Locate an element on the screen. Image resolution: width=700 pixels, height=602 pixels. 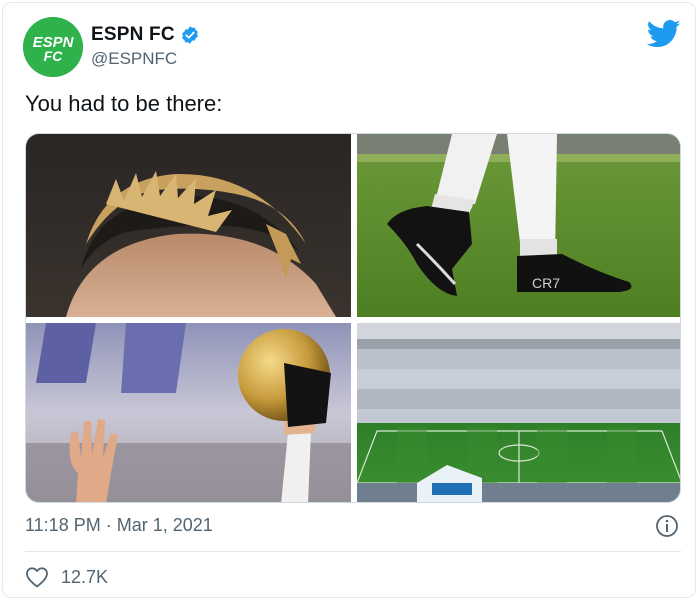
name-row: ESPN FC is located at coordinates (145, 35).